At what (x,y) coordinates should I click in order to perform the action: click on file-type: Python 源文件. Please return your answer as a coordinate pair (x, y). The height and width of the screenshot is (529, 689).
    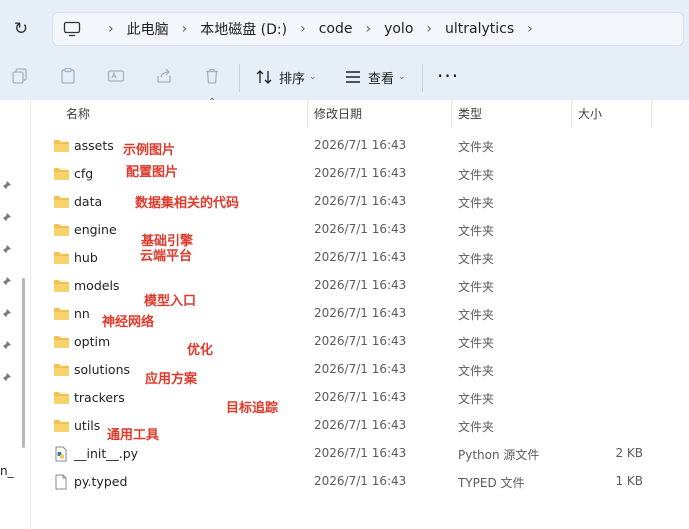
    Looking at the image, I should click on (499, 455).